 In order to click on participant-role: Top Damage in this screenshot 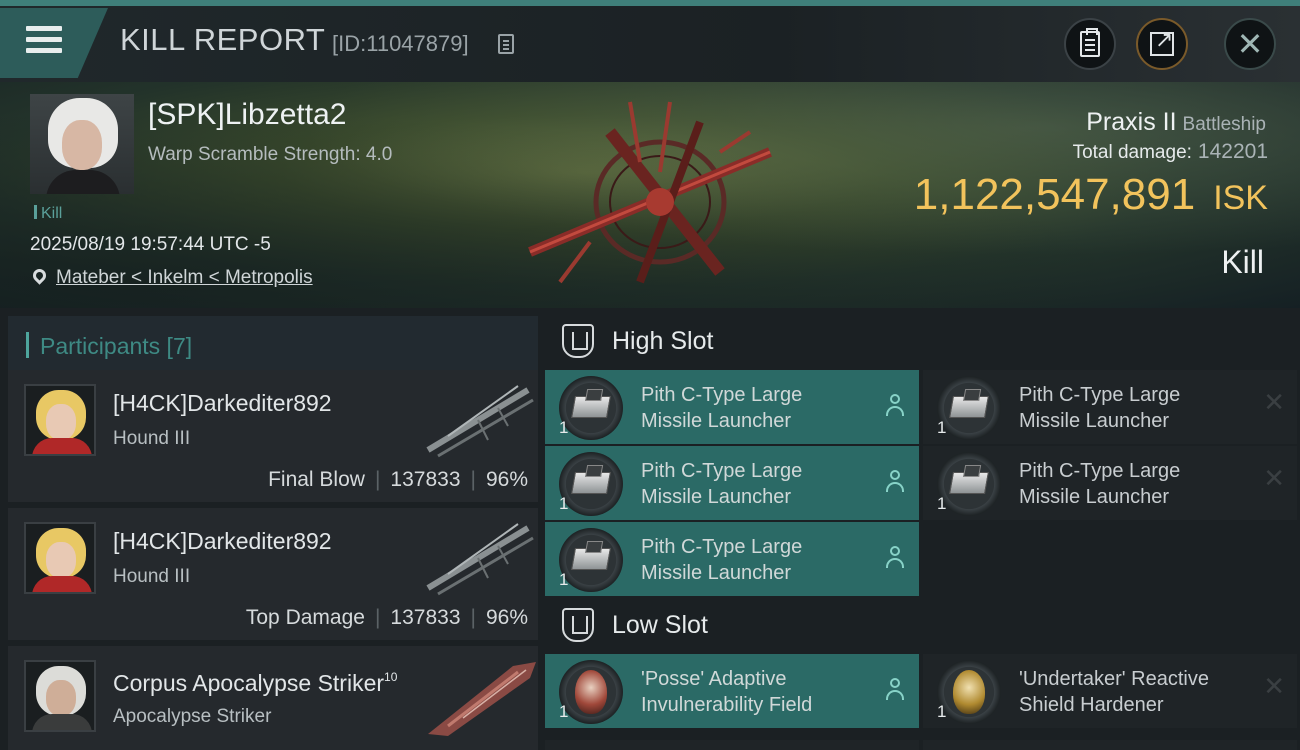, I will do `click(305, 617)`.